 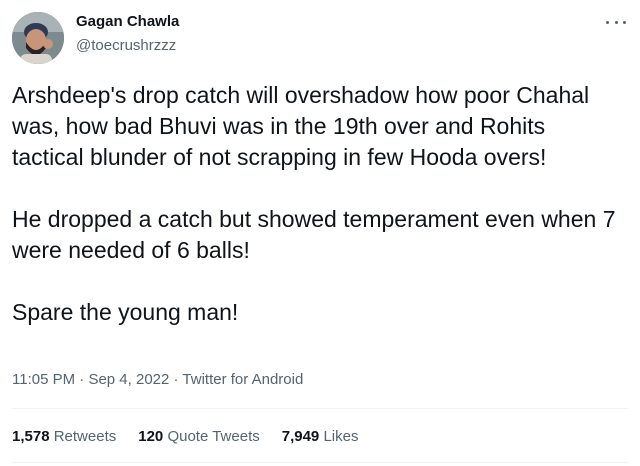 What do you see at coordinates (300, 436) in the screenshot?
I see `likes-count: 7,949` at bounding box center [300, 436].